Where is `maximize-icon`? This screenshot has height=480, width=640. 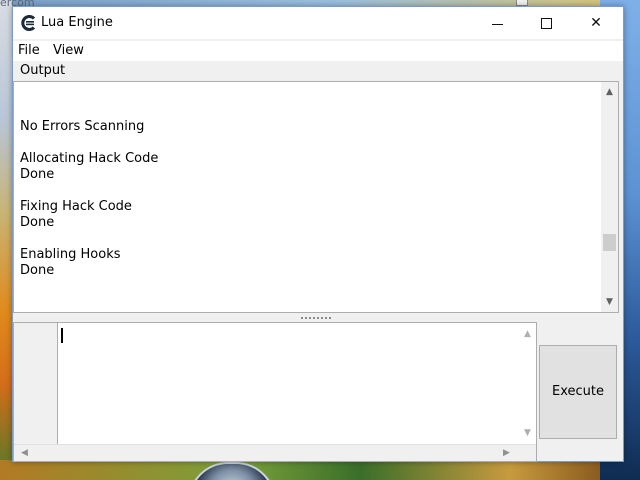
maximize-icon is located at coordinates (546, 23).